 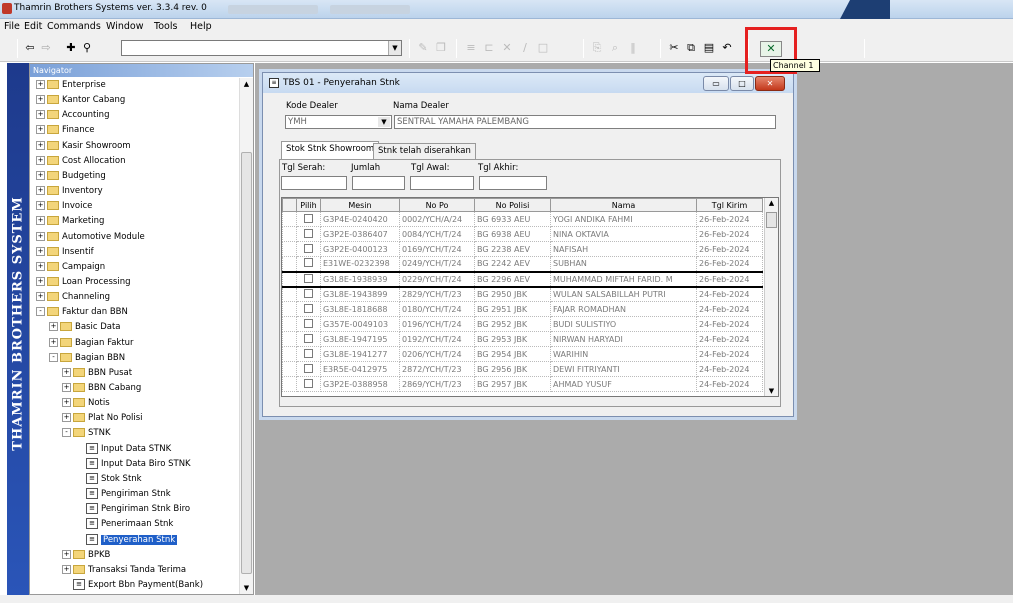 I want to click on nav-item: + Marketing, so click(x=70, y=221).